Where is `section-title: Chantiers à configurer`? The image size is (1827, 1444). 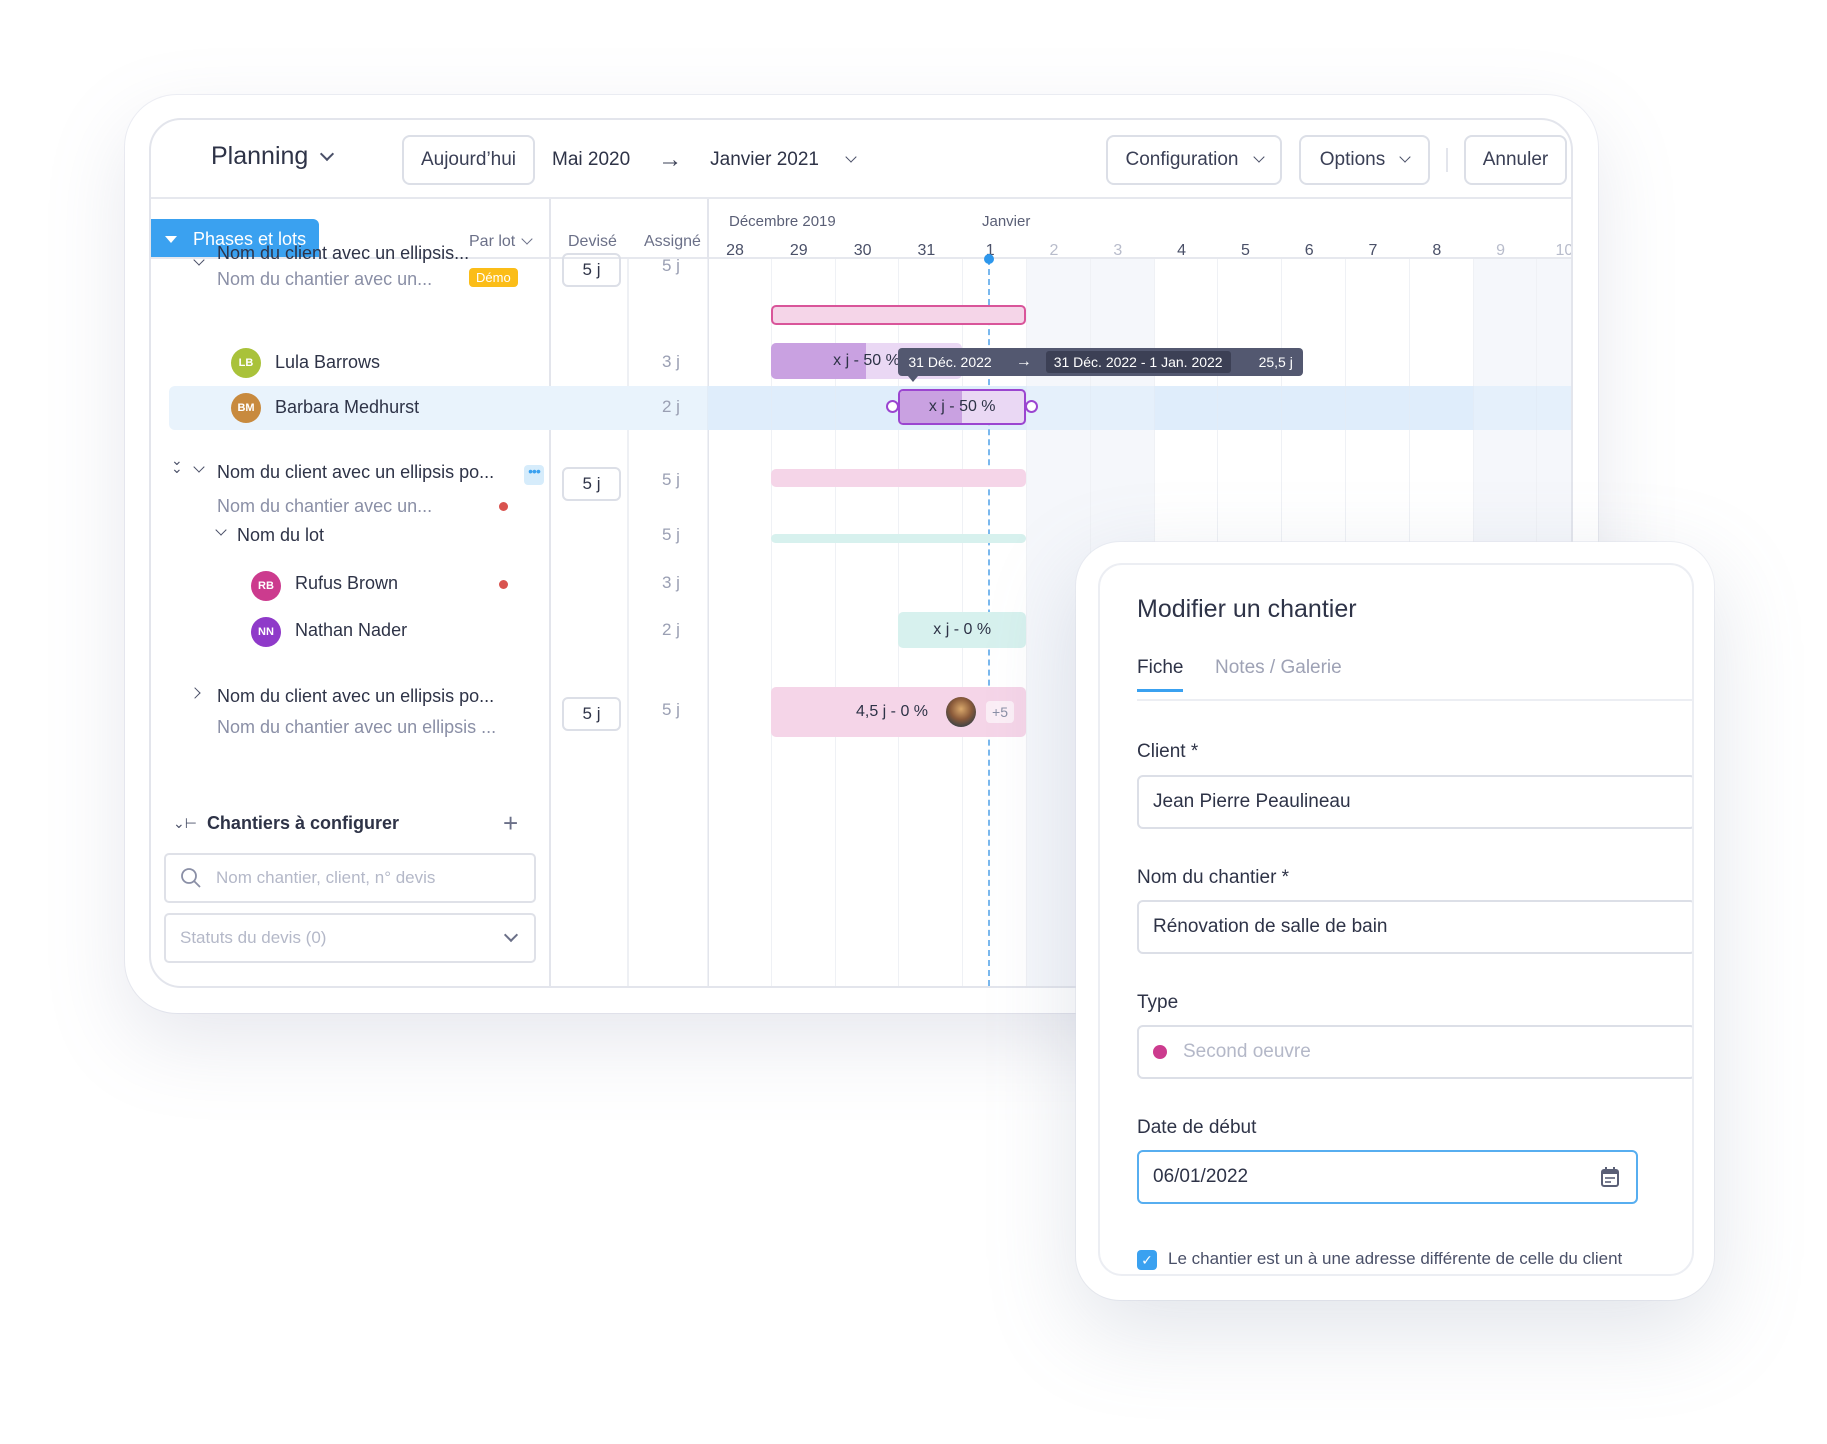 section-title: Chantiers à configurer is located at coordinates (302, 823).